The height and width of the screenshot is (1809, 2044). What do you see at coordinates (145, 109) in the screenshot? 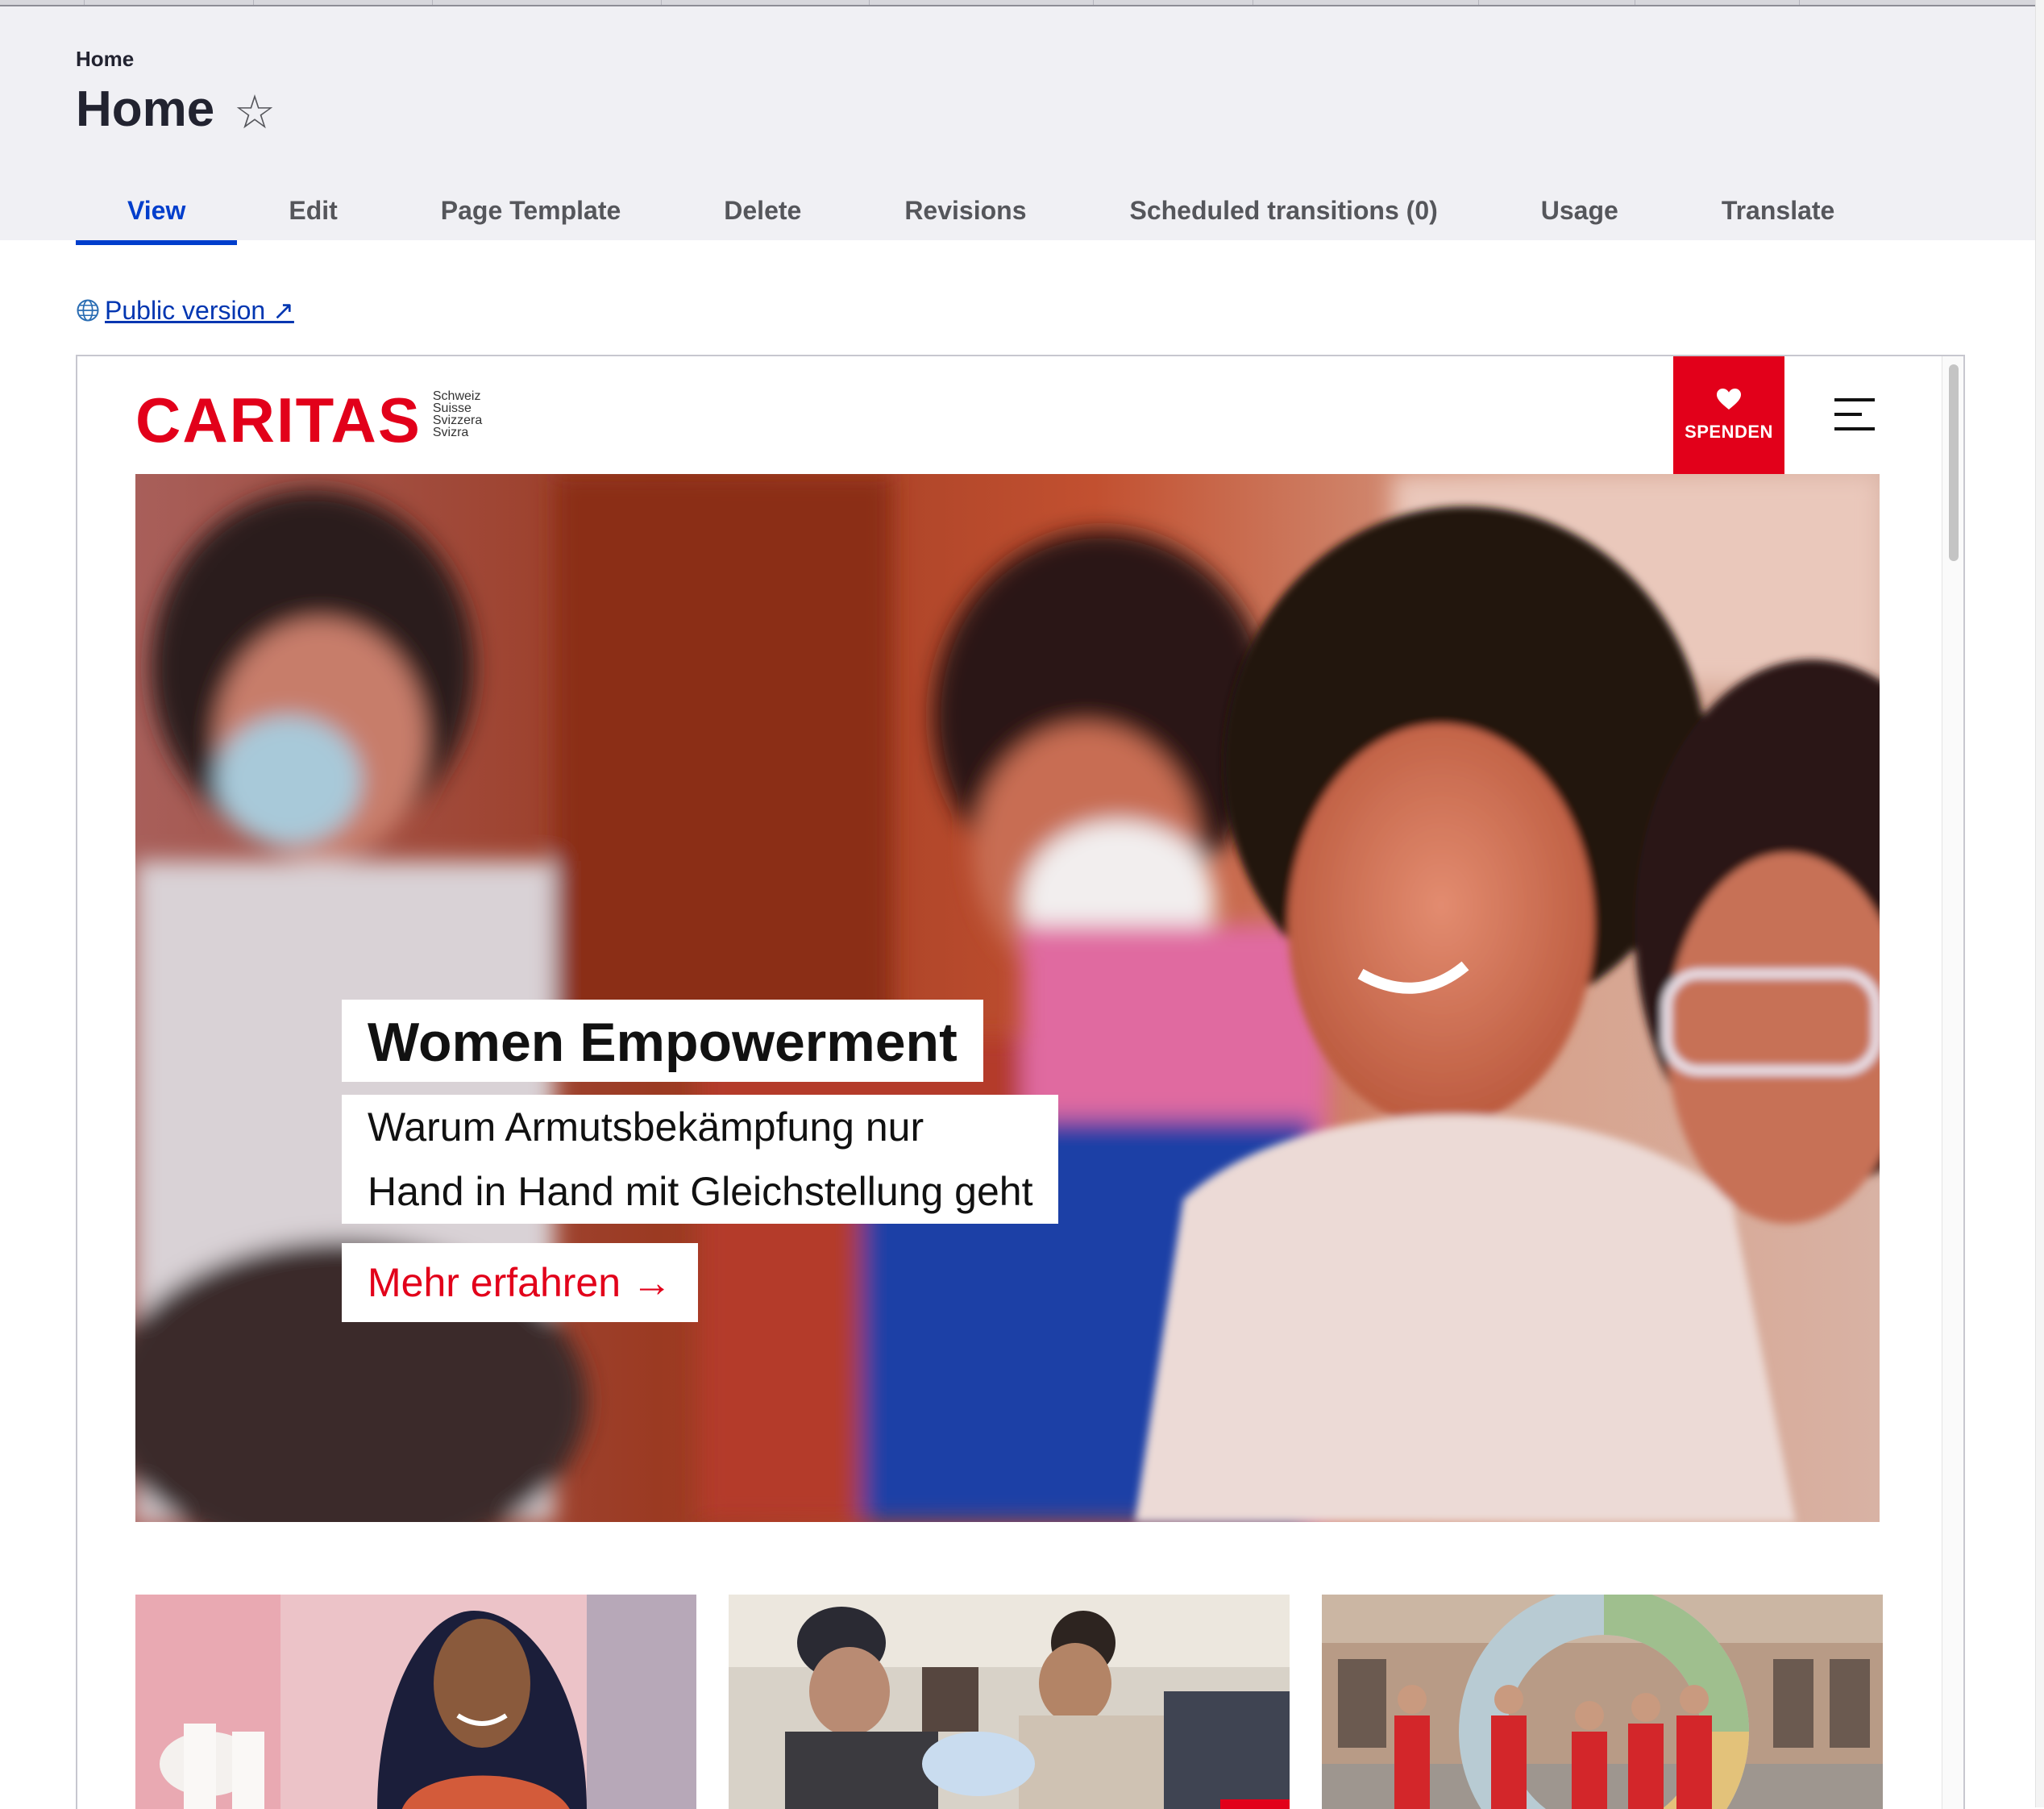
I see `page-title: Home` at bounding box center [145, 109].